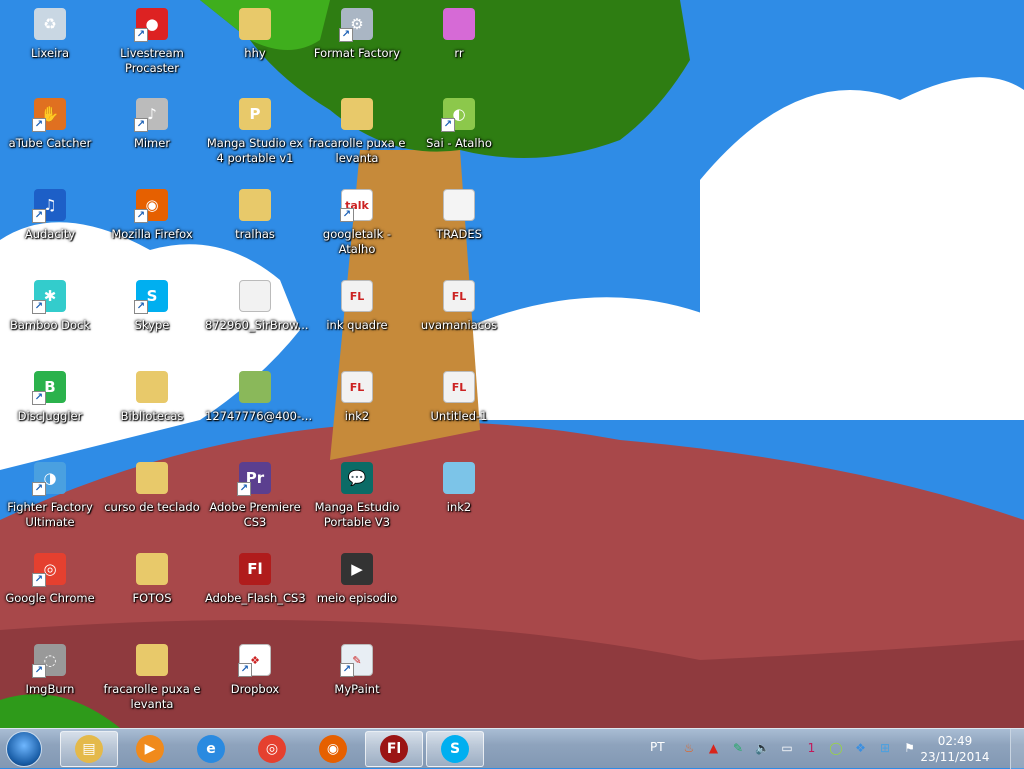 Image resolution: width=1024 pixels, height=769 pixels. I want to click on desktop-icon-folder-manga-studio: P Manga Studio ex 4 portable v1, so click(255, 132).